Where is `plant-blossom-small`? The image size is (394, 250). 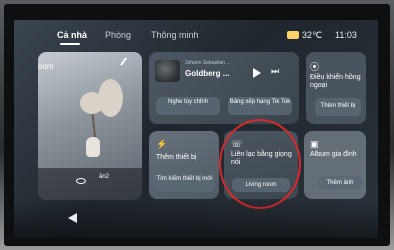
plant-blossom-small is located at coordinates (92, 103).